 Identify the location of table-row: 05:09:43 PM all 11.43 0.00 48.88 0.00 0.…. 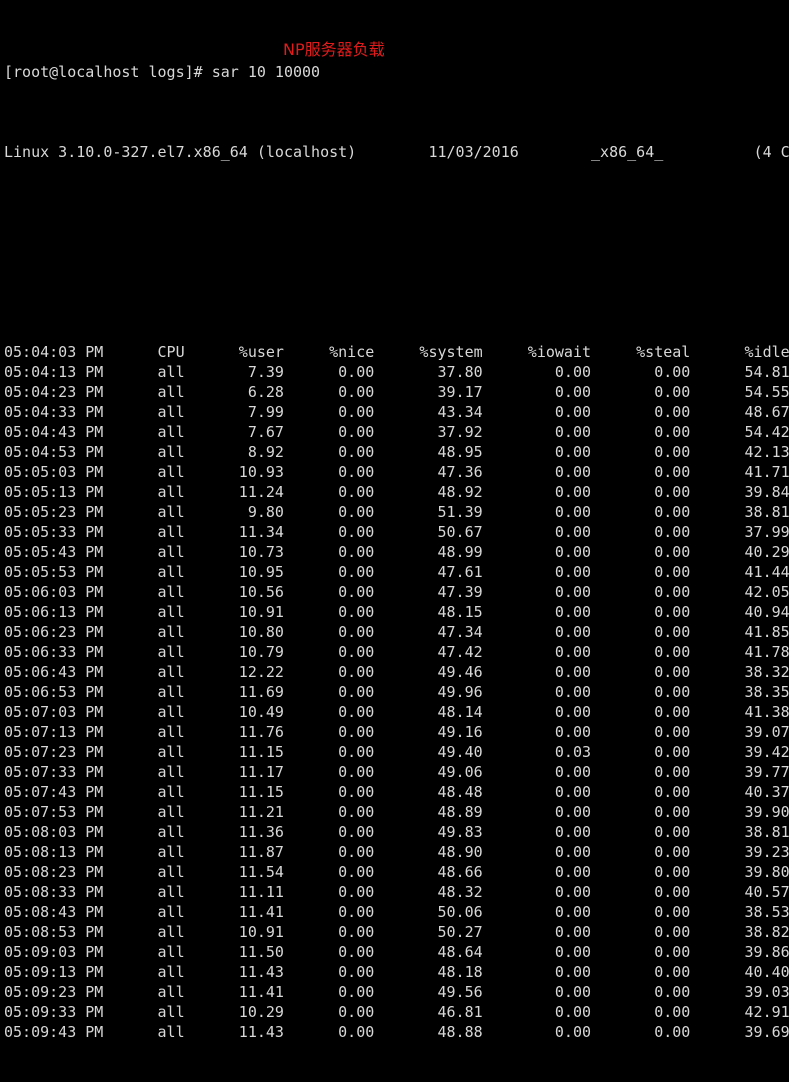
(396, 1032).